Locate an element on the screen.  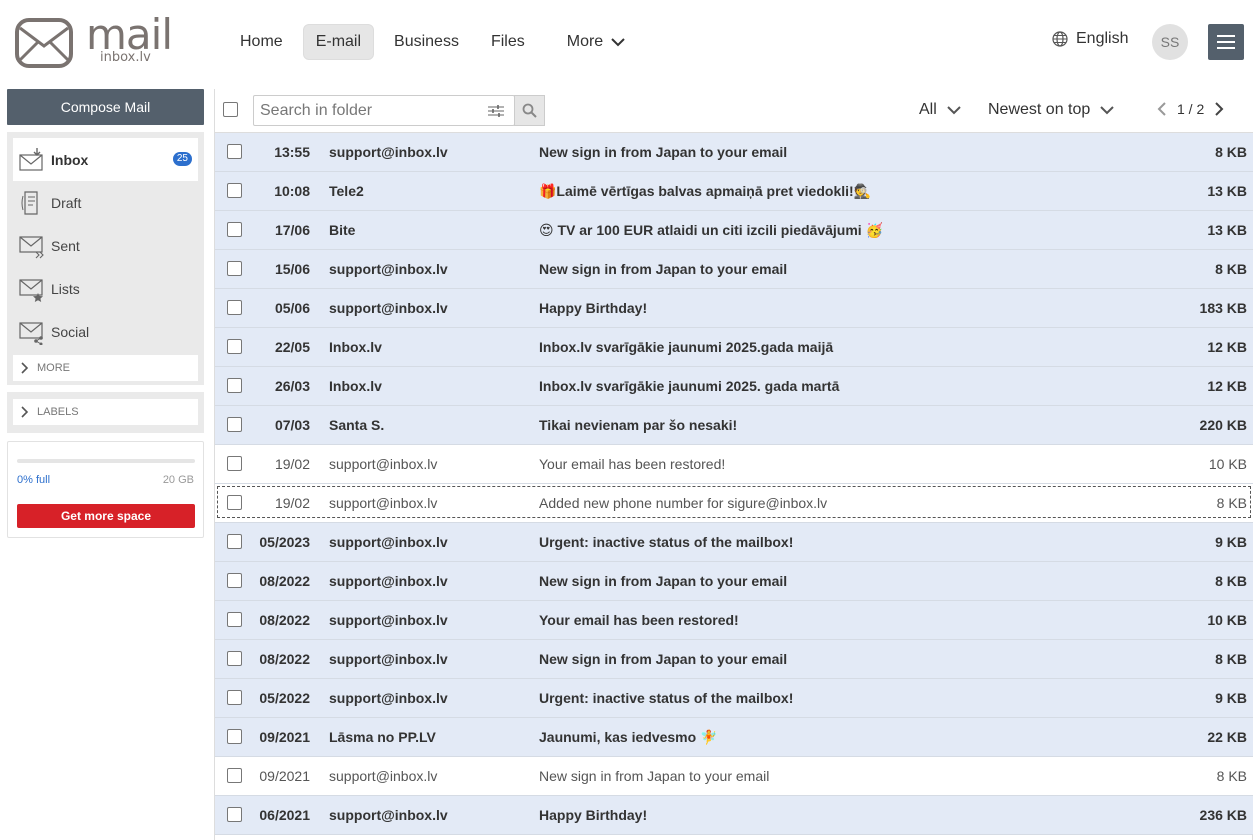
prev-page-icon is located at coordinates (1162, 109).